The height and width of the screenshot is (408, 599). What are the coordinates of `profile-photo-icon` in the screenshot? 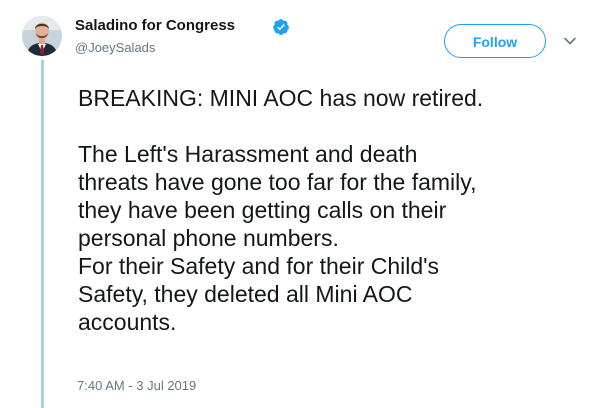 It's located at (42, 36).